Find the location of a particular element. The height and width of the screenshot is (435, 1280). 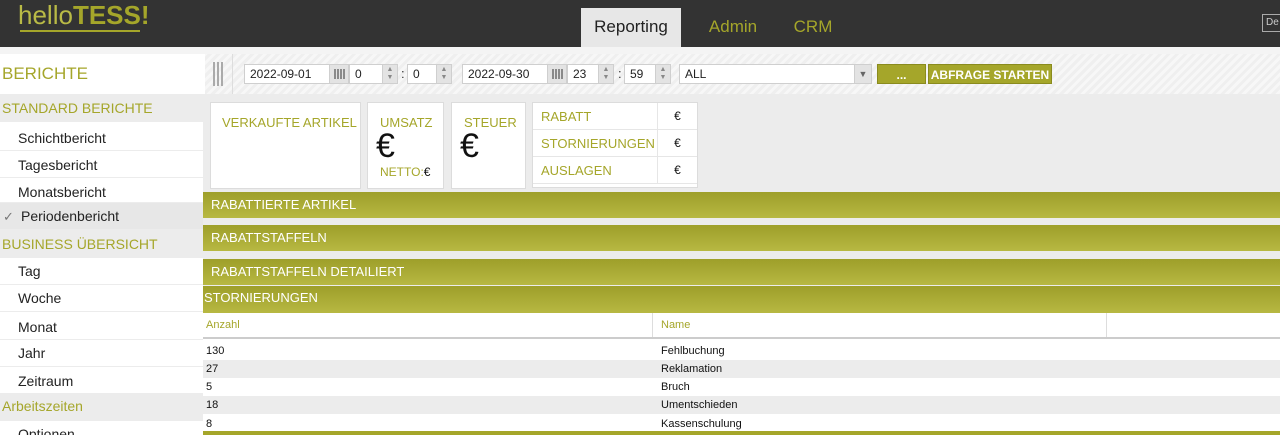

hour-from-input: 0 is located at coordinates (366, 74).